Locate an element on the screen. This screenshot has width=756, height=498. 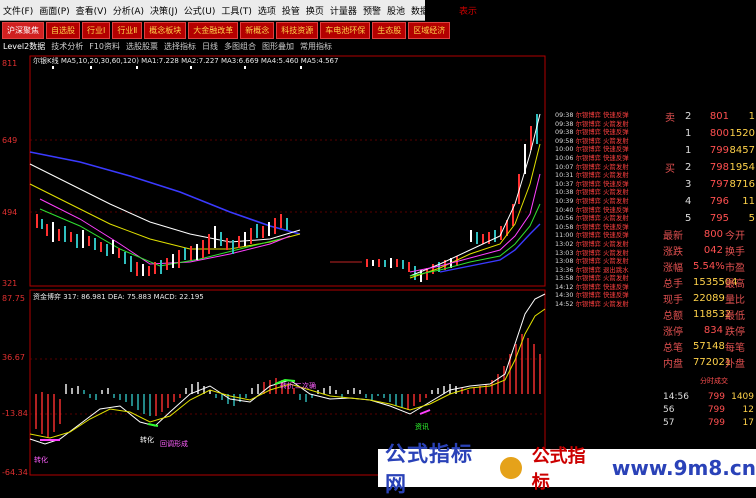
signal-time: 09:38 is located at coordinates (565, 123).